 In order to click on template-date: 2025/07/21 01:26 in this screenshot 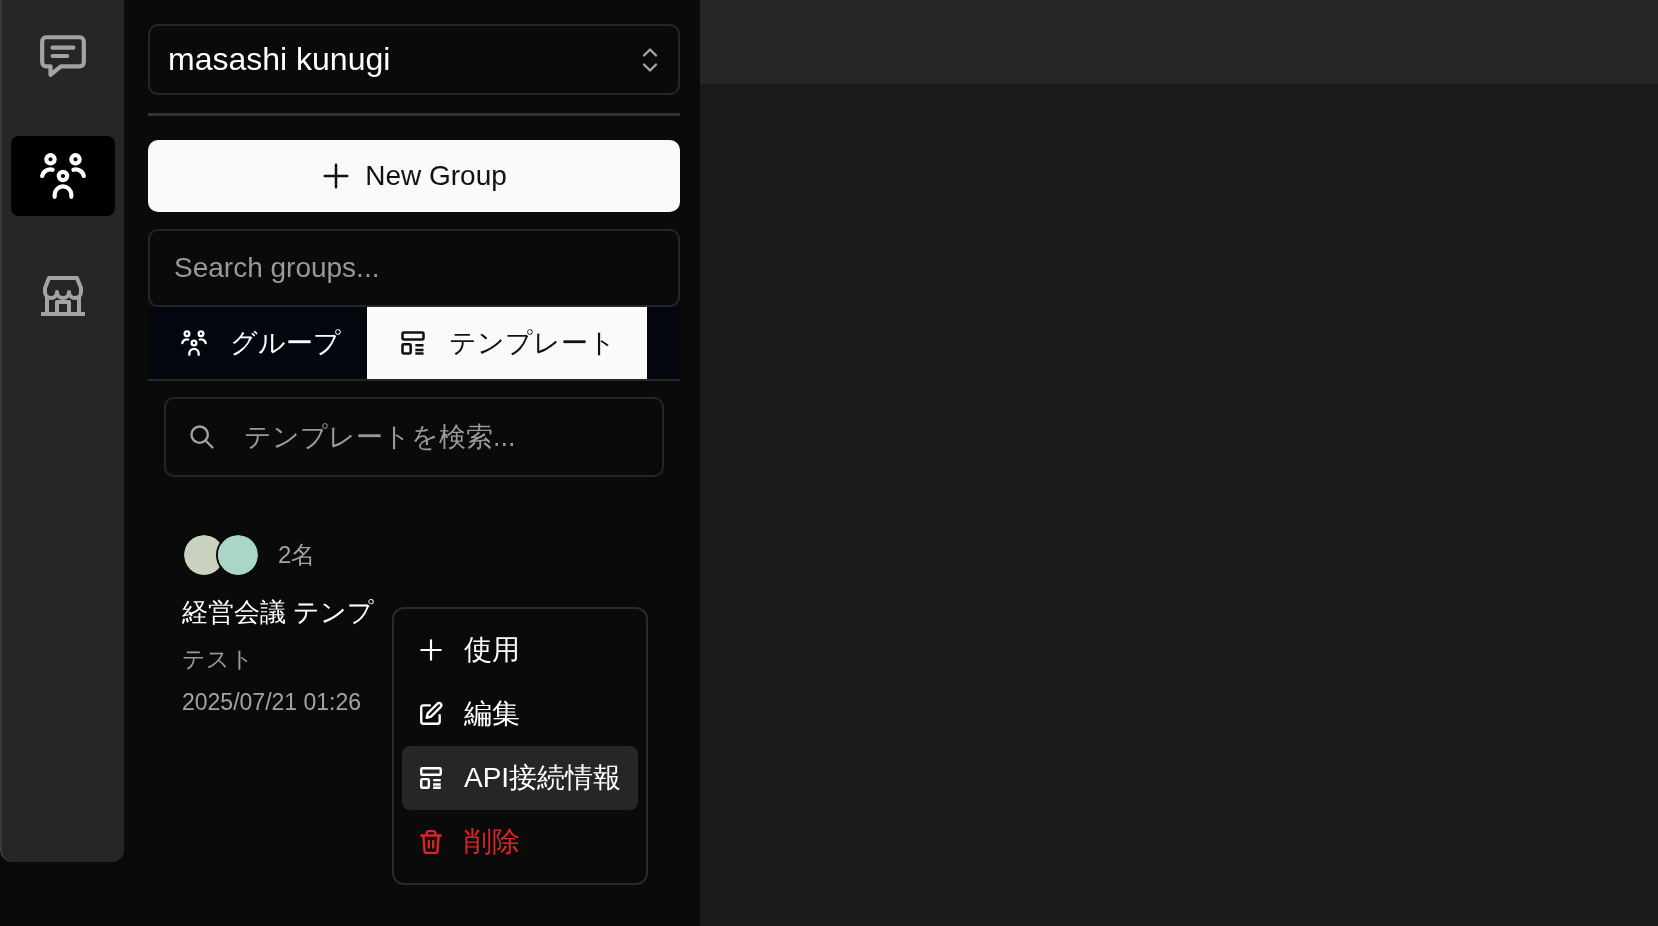, I will do `click(272, 702)`.